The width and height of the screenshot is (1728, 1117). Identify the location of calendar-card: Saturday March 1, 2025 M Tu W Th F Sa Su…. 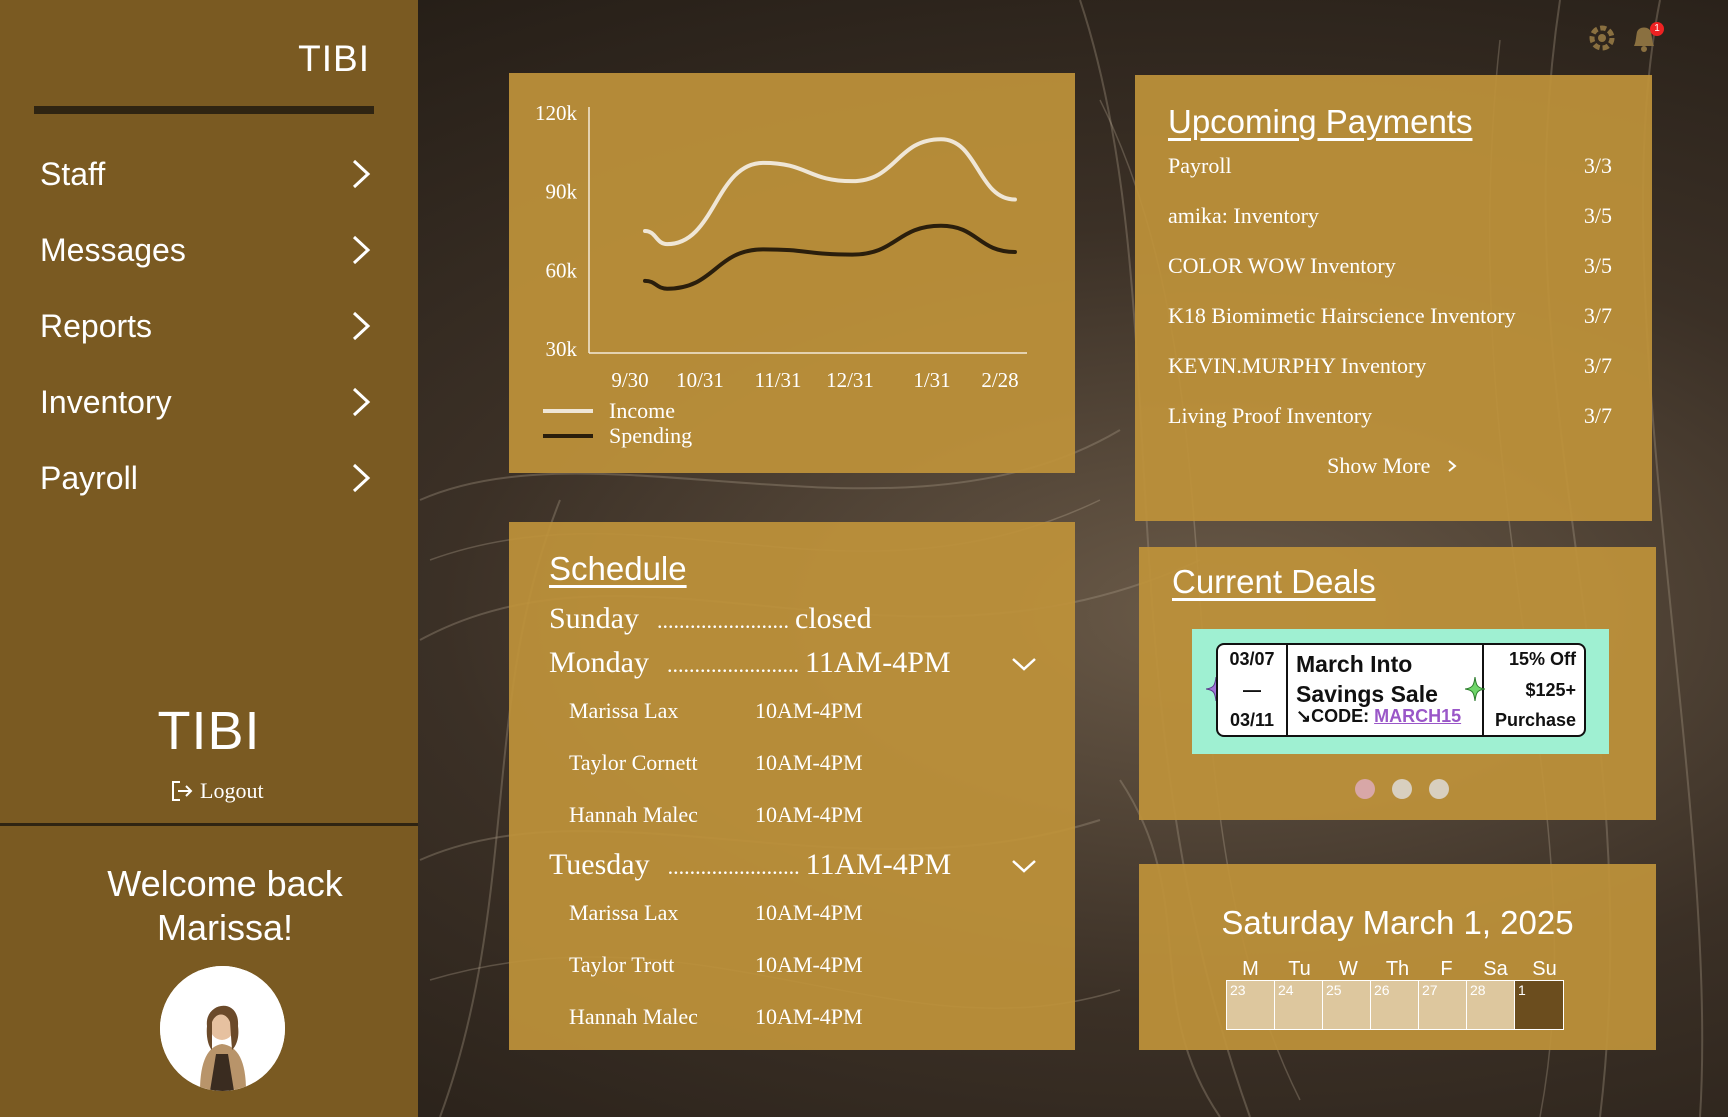
(1397, 957).